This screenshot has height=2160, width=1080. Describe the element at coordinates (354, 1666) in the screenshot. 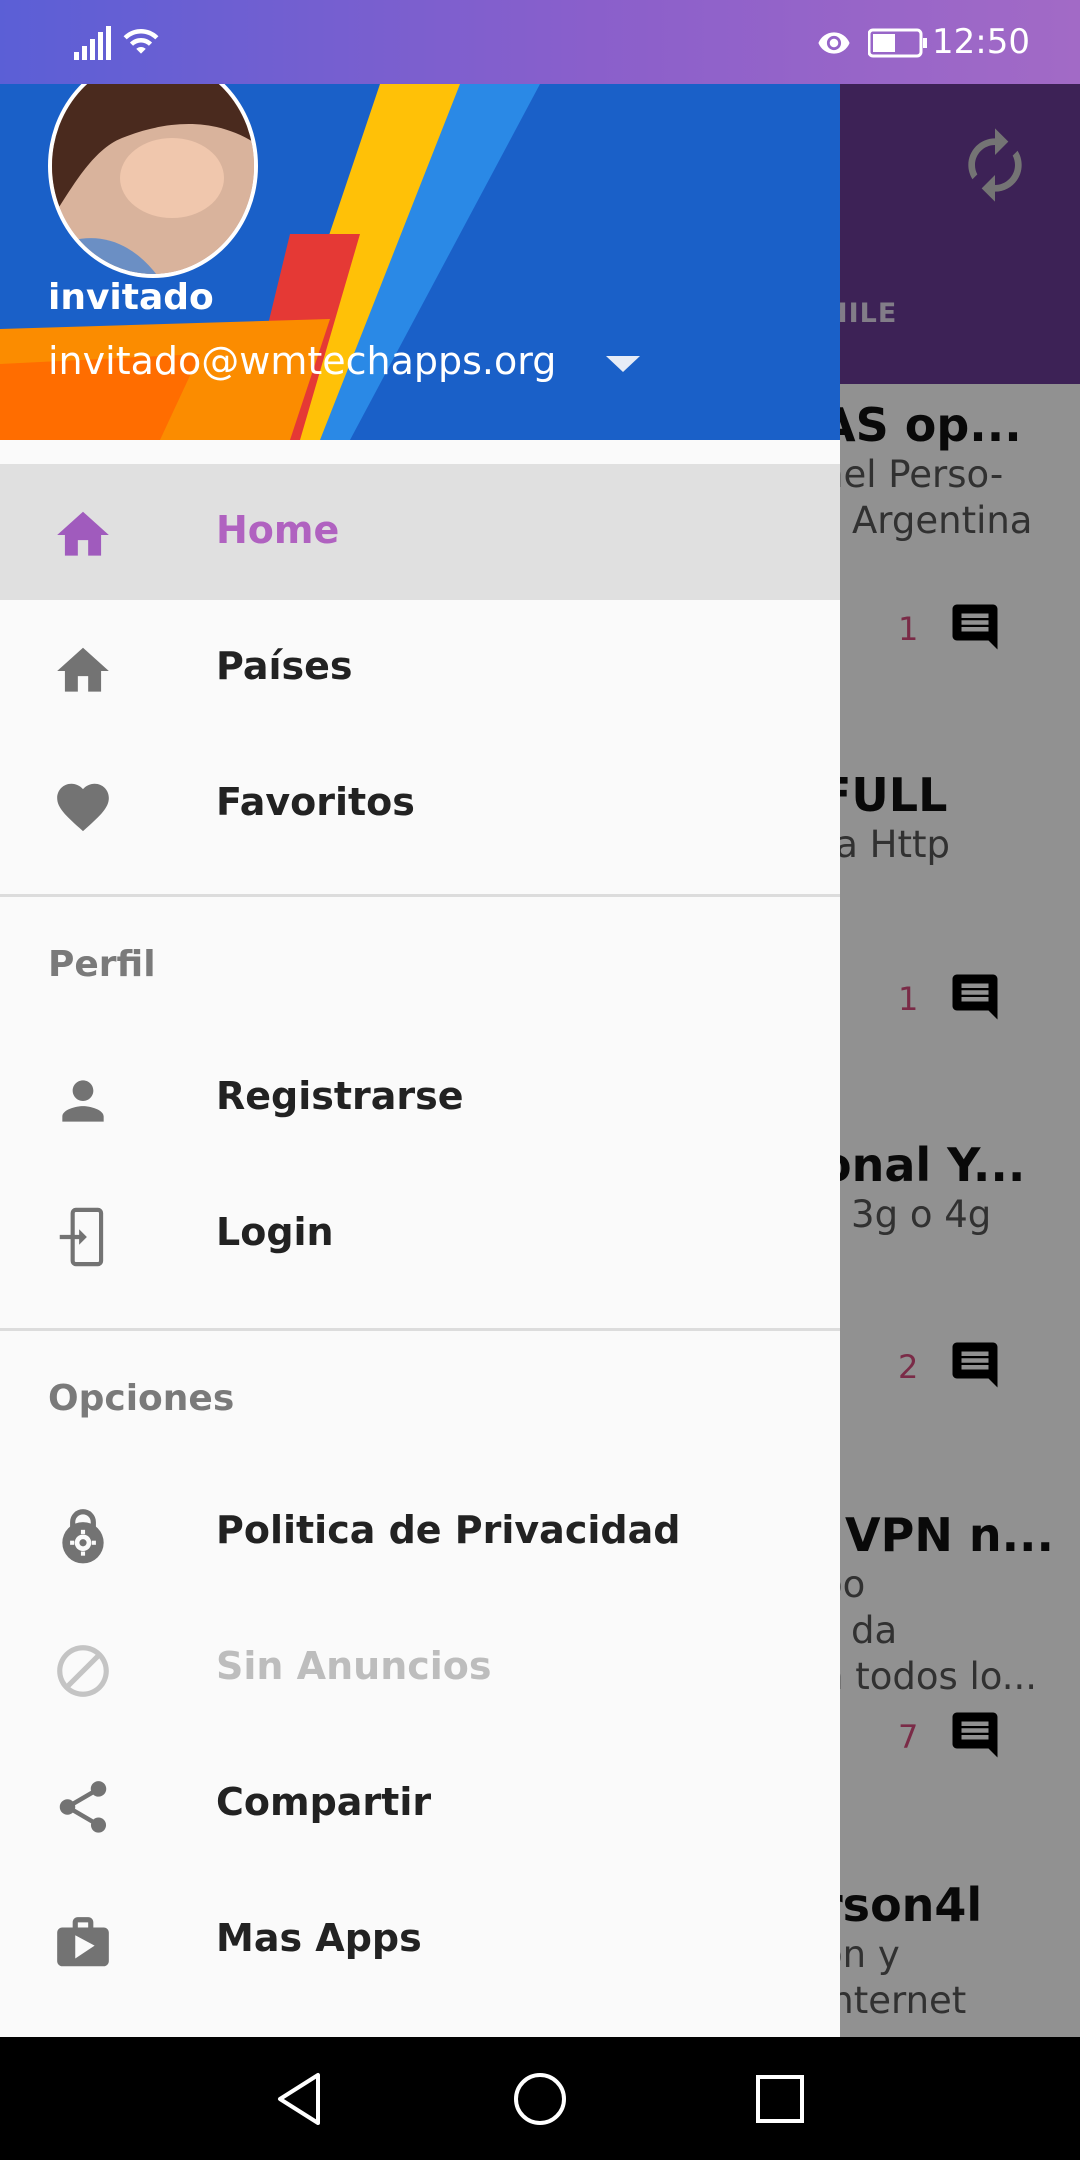

I see `menu-item-label: Sin Anuncios` at that location.